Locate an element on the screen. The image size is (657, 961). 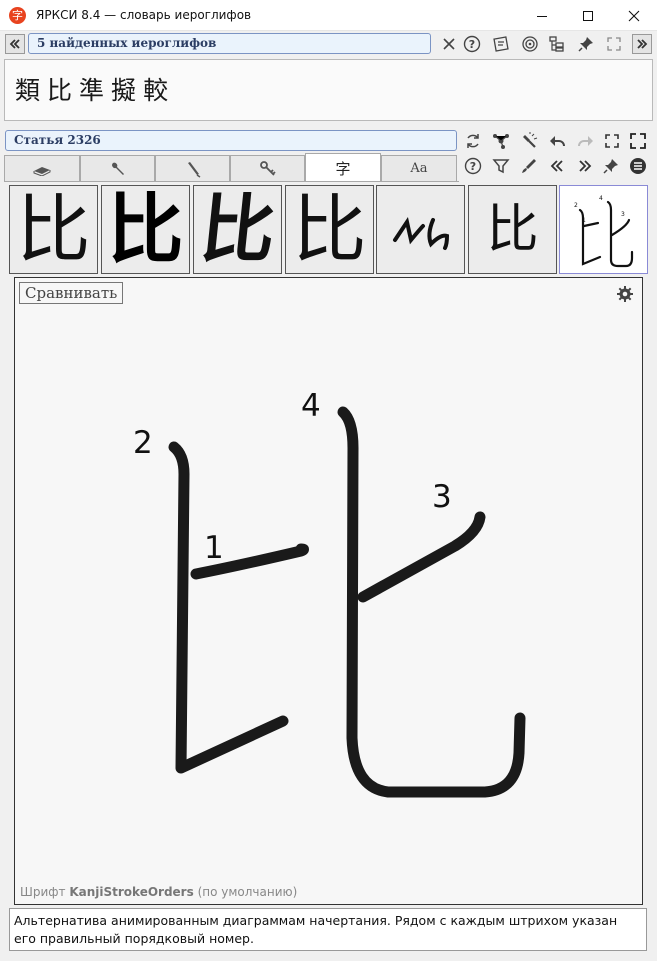
kanji-hit-list: 類比準擬較 is located at coordinates (95, 89).